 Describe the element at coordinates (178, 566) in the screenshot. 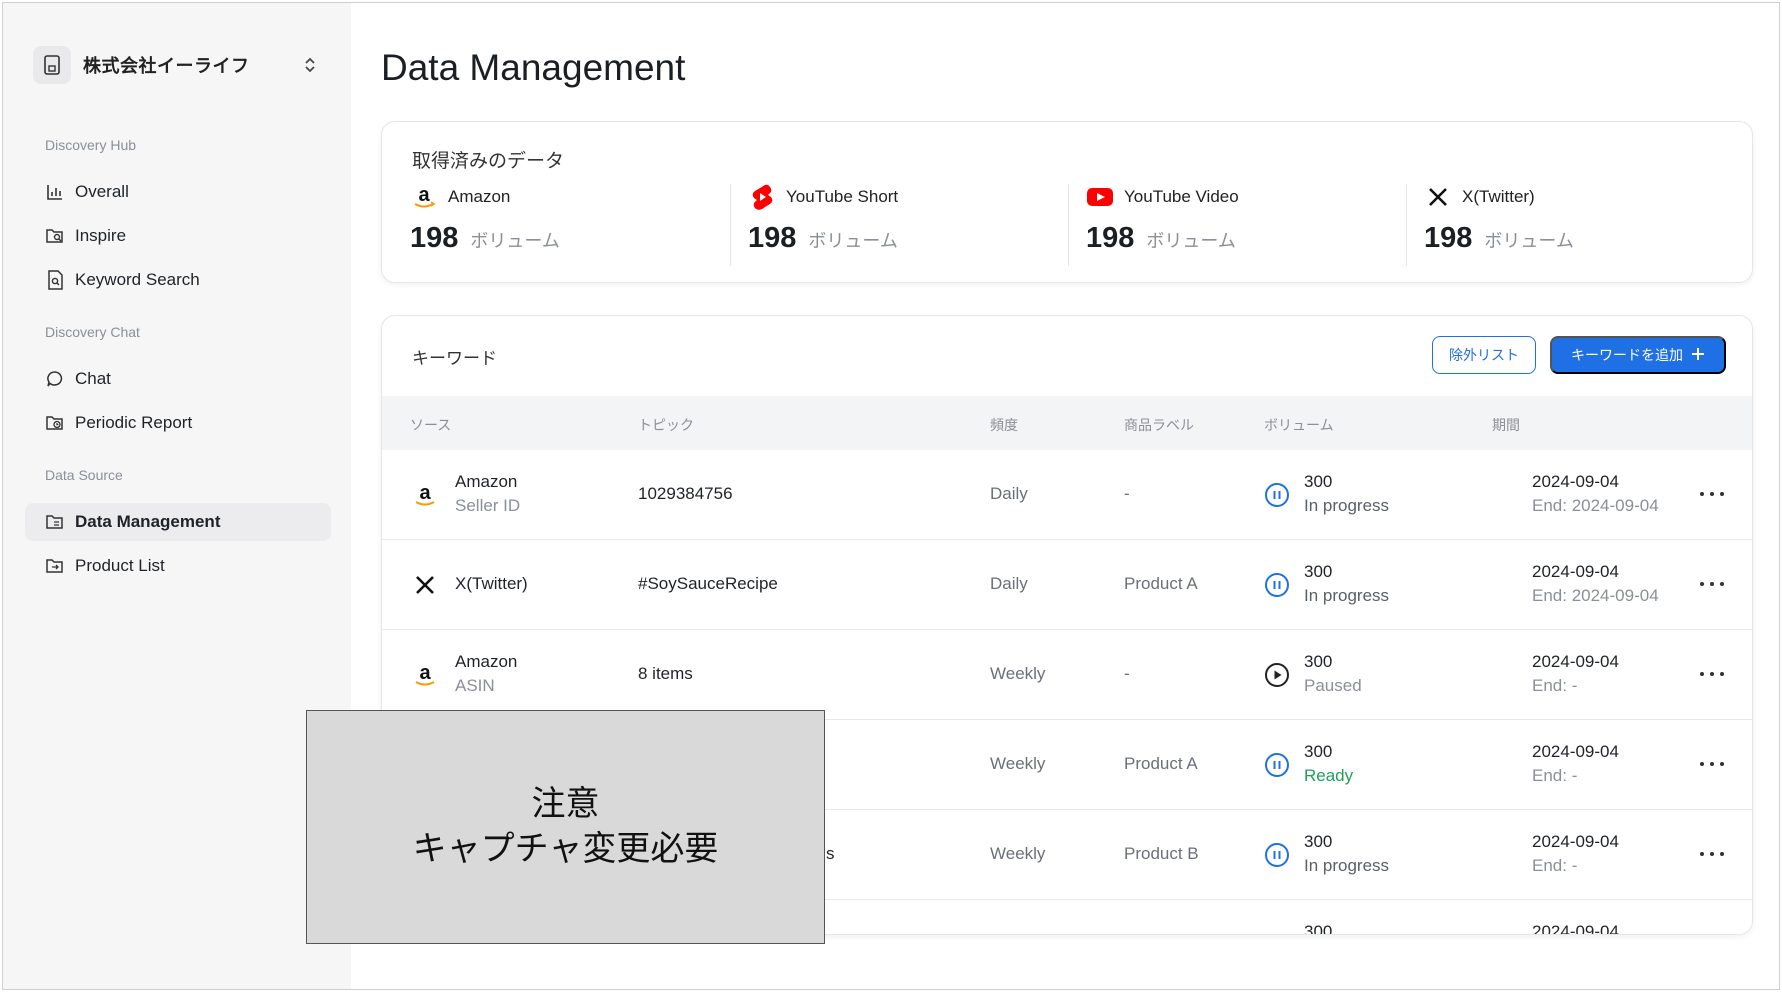

I see `sidebar-item-product-list: Product List` at that location.